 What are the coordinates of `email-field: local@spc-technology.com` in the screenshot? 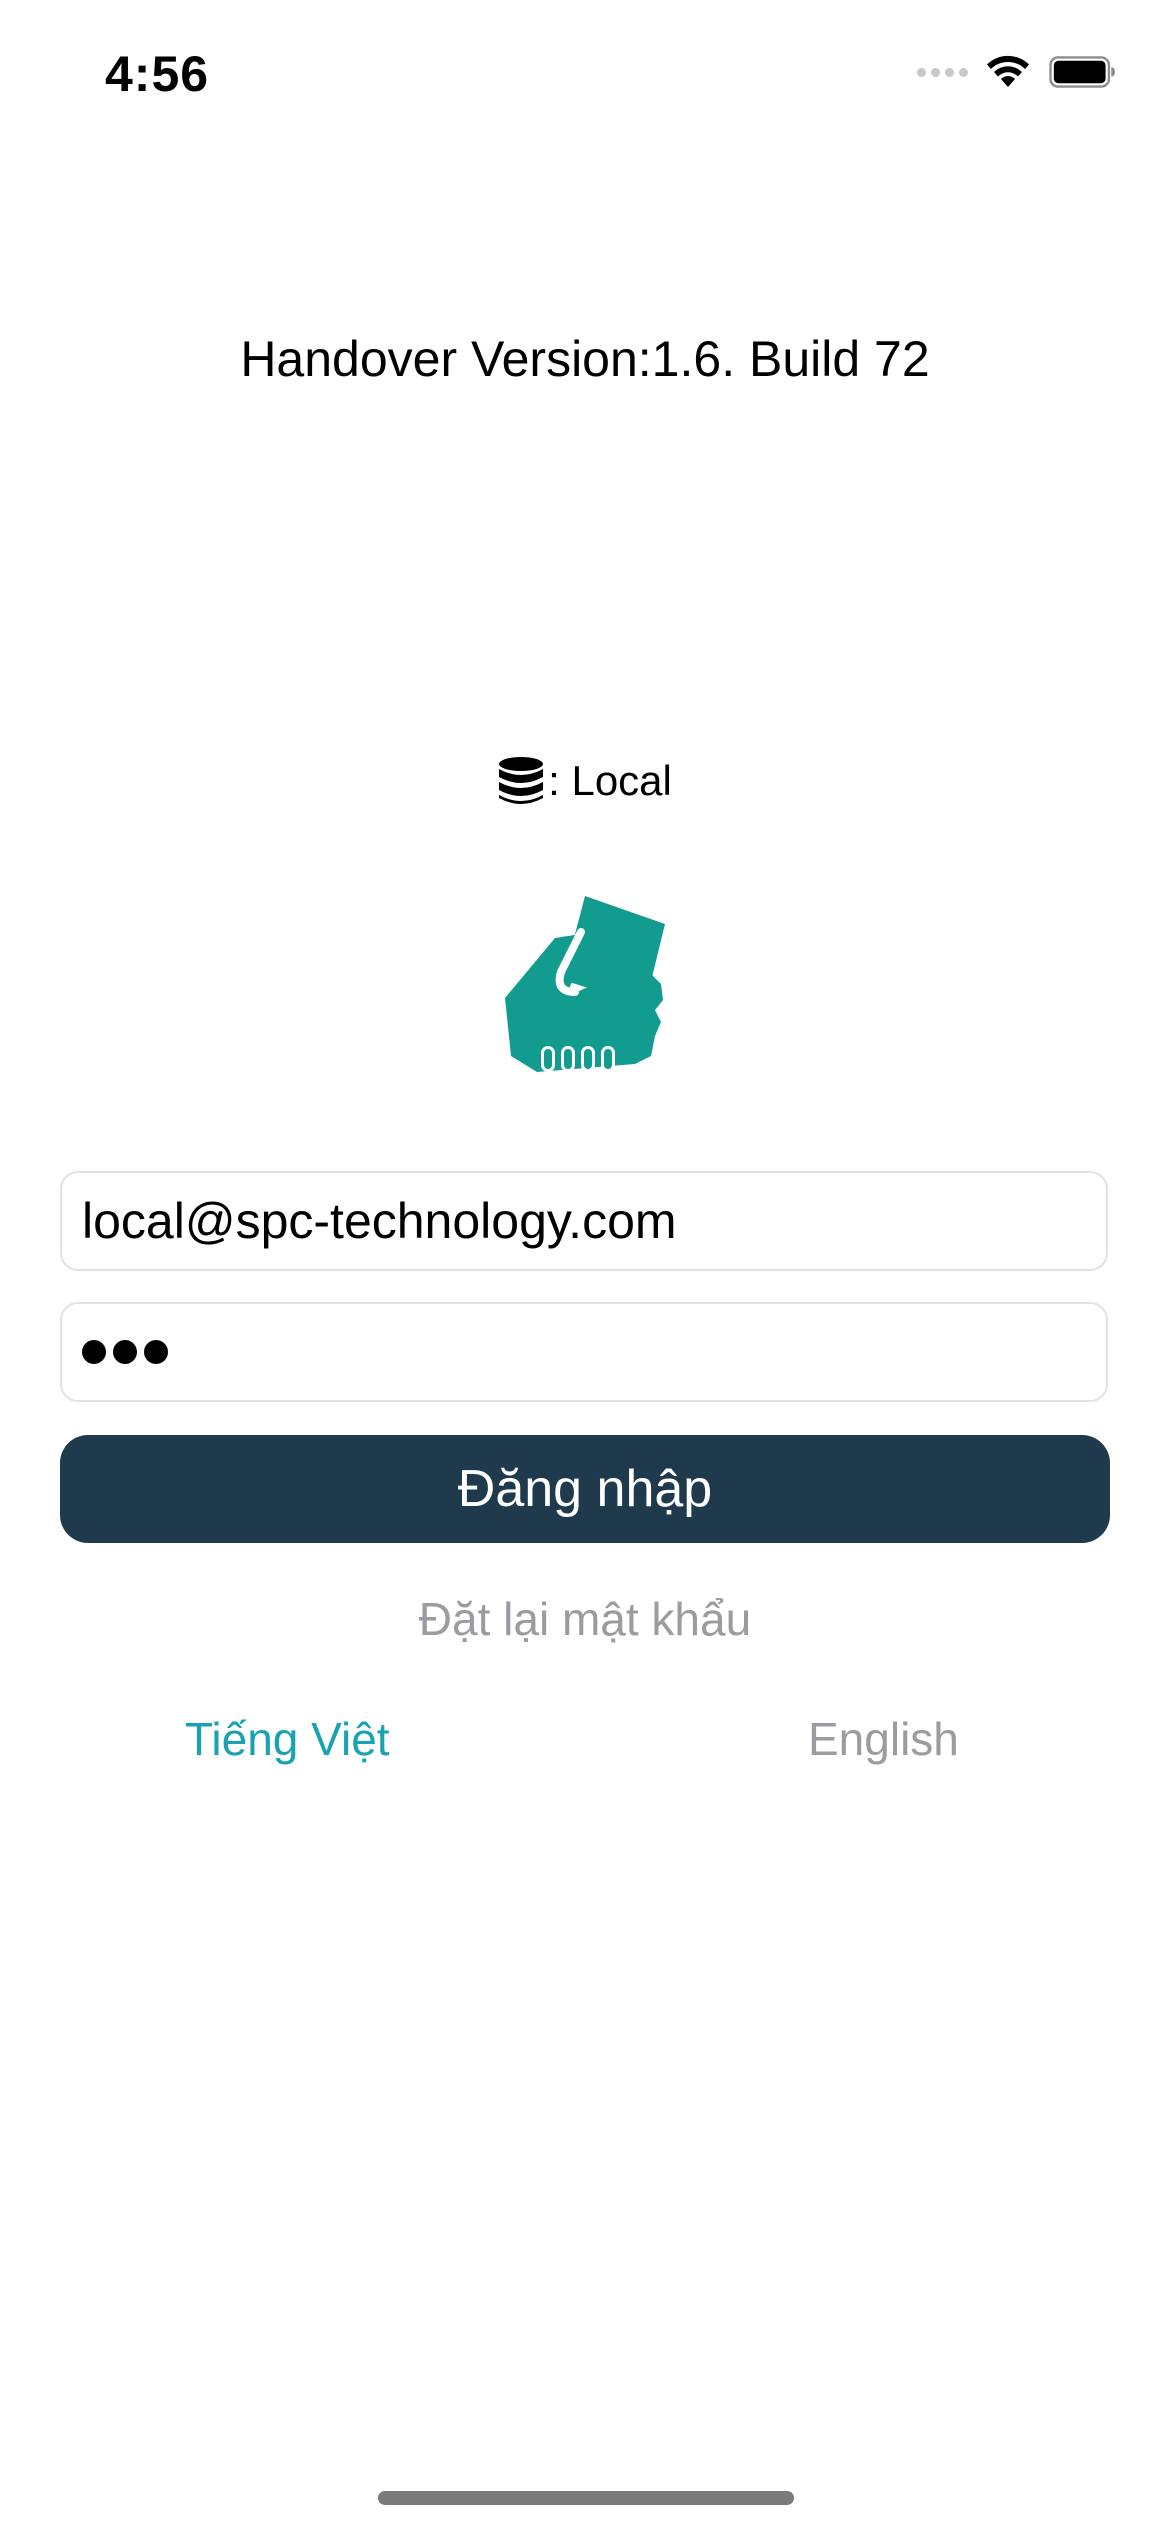 It's located at (584, 1221).